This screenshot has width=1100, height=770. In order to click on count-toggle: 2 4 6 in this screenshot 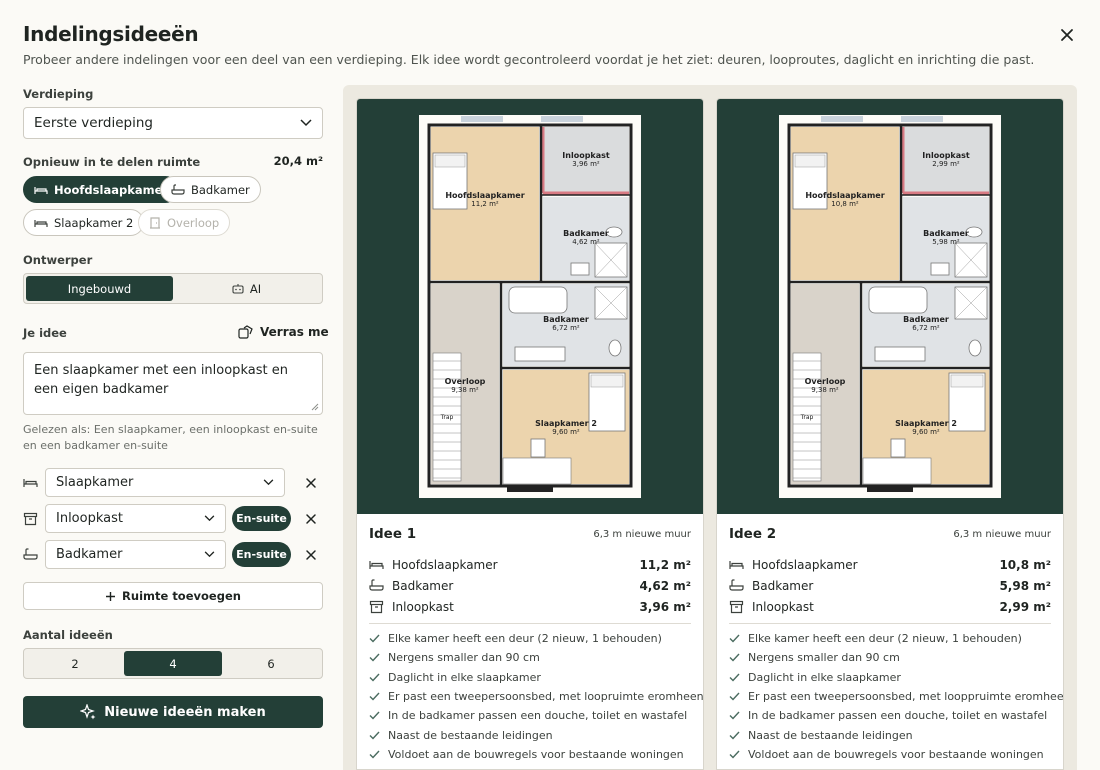, I will do `click(173, 663)`.